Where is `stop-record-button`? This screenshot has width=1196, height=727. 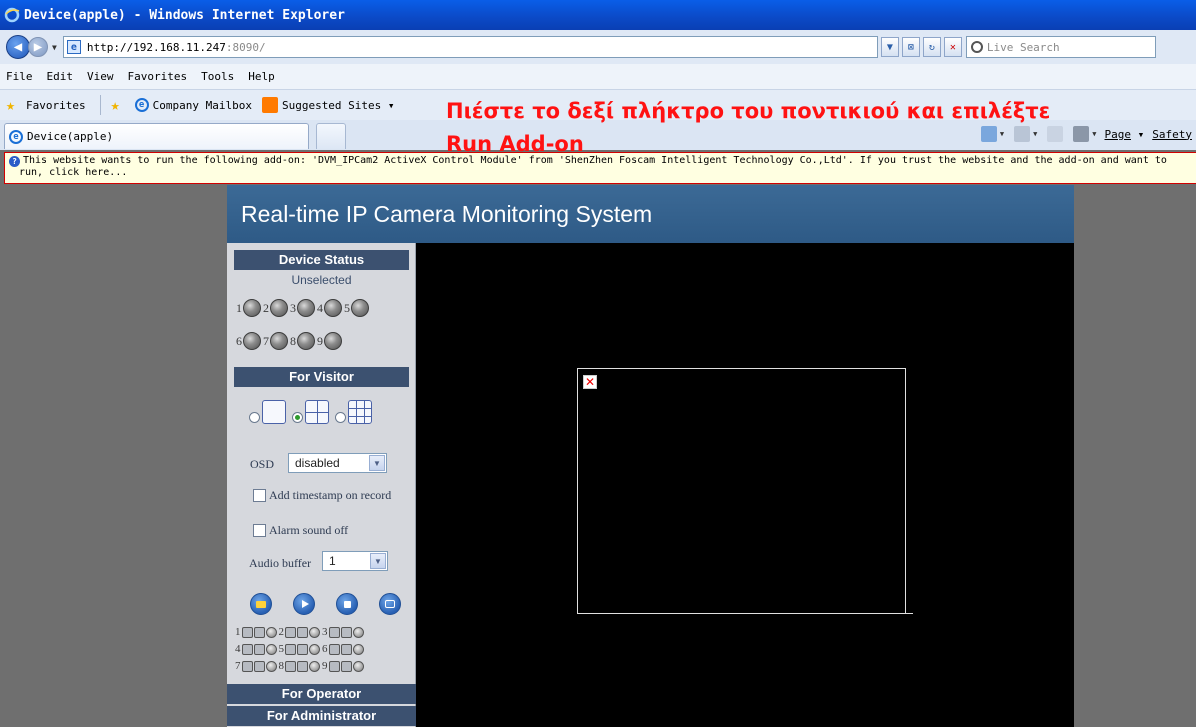
stop-record-button is located at coordinates (347, 604).